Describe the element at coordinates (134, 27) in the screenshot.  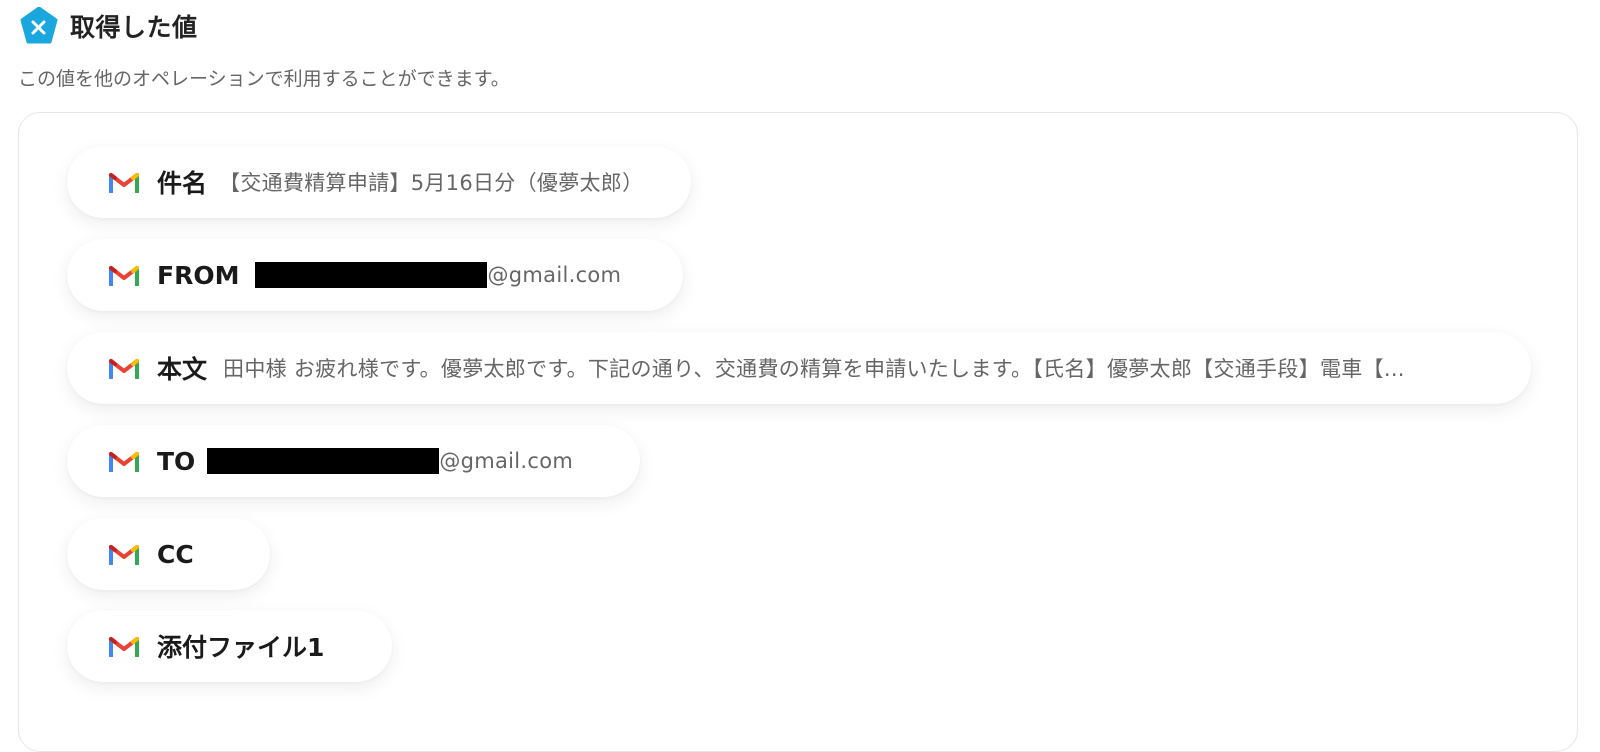
I see `section-title: 取得した値` at that location.